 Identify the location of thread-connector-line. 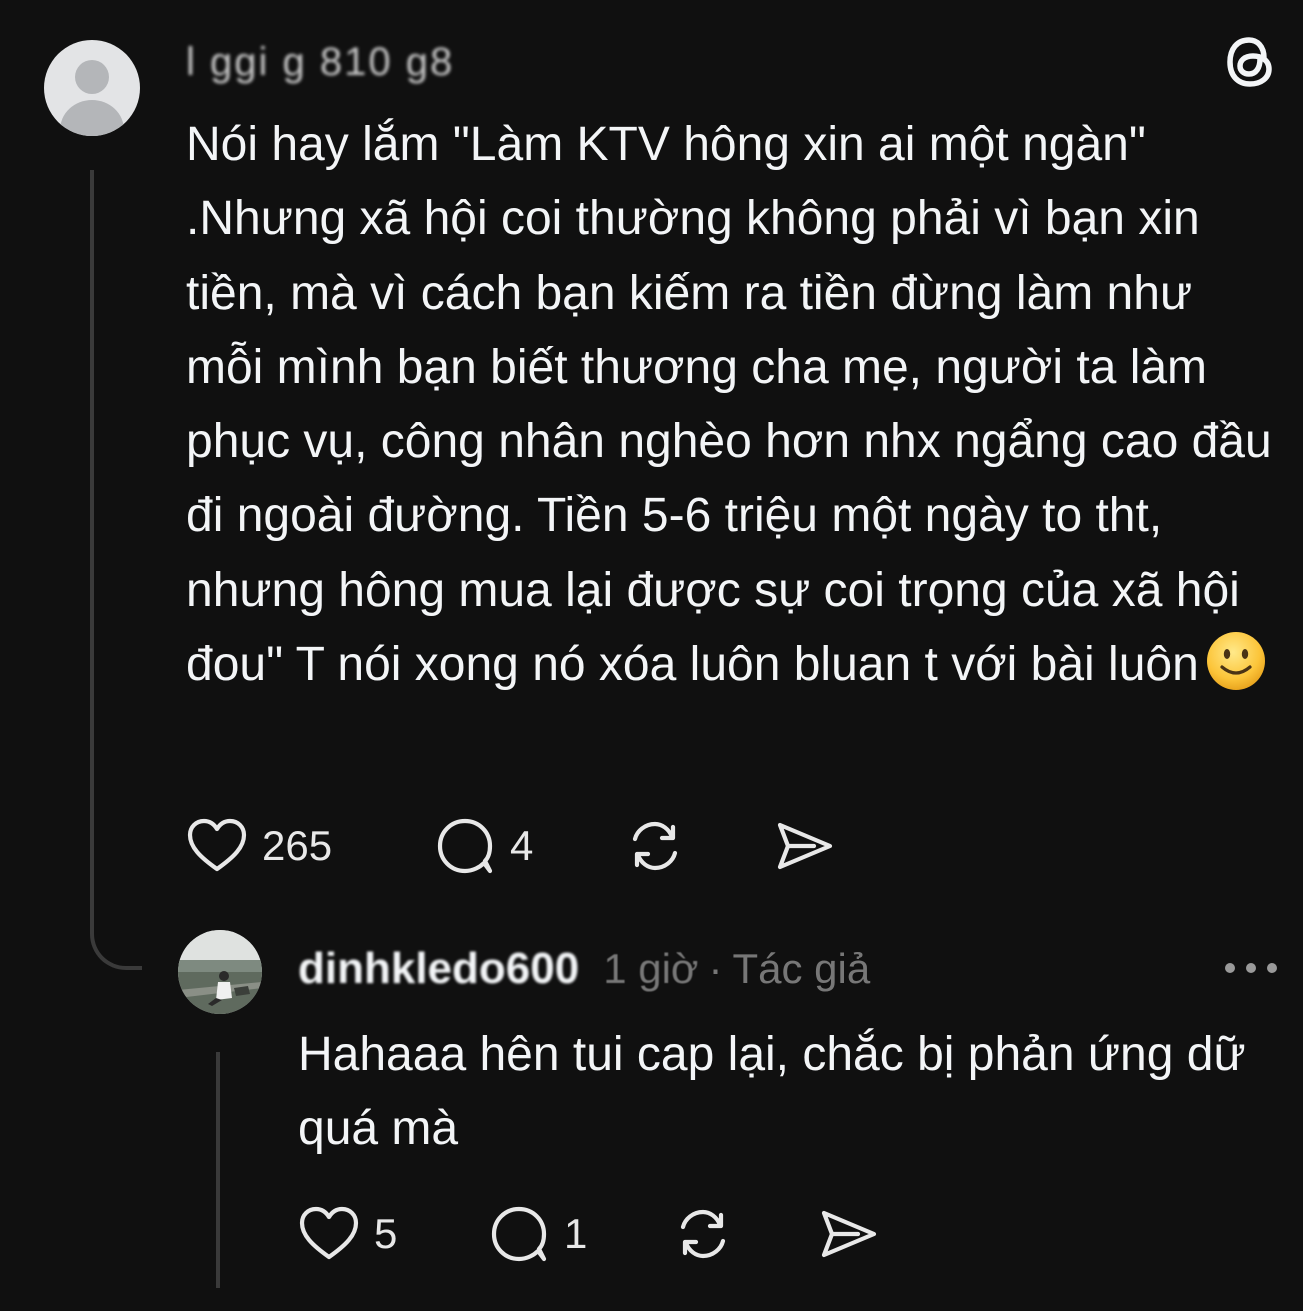
(116, 570).